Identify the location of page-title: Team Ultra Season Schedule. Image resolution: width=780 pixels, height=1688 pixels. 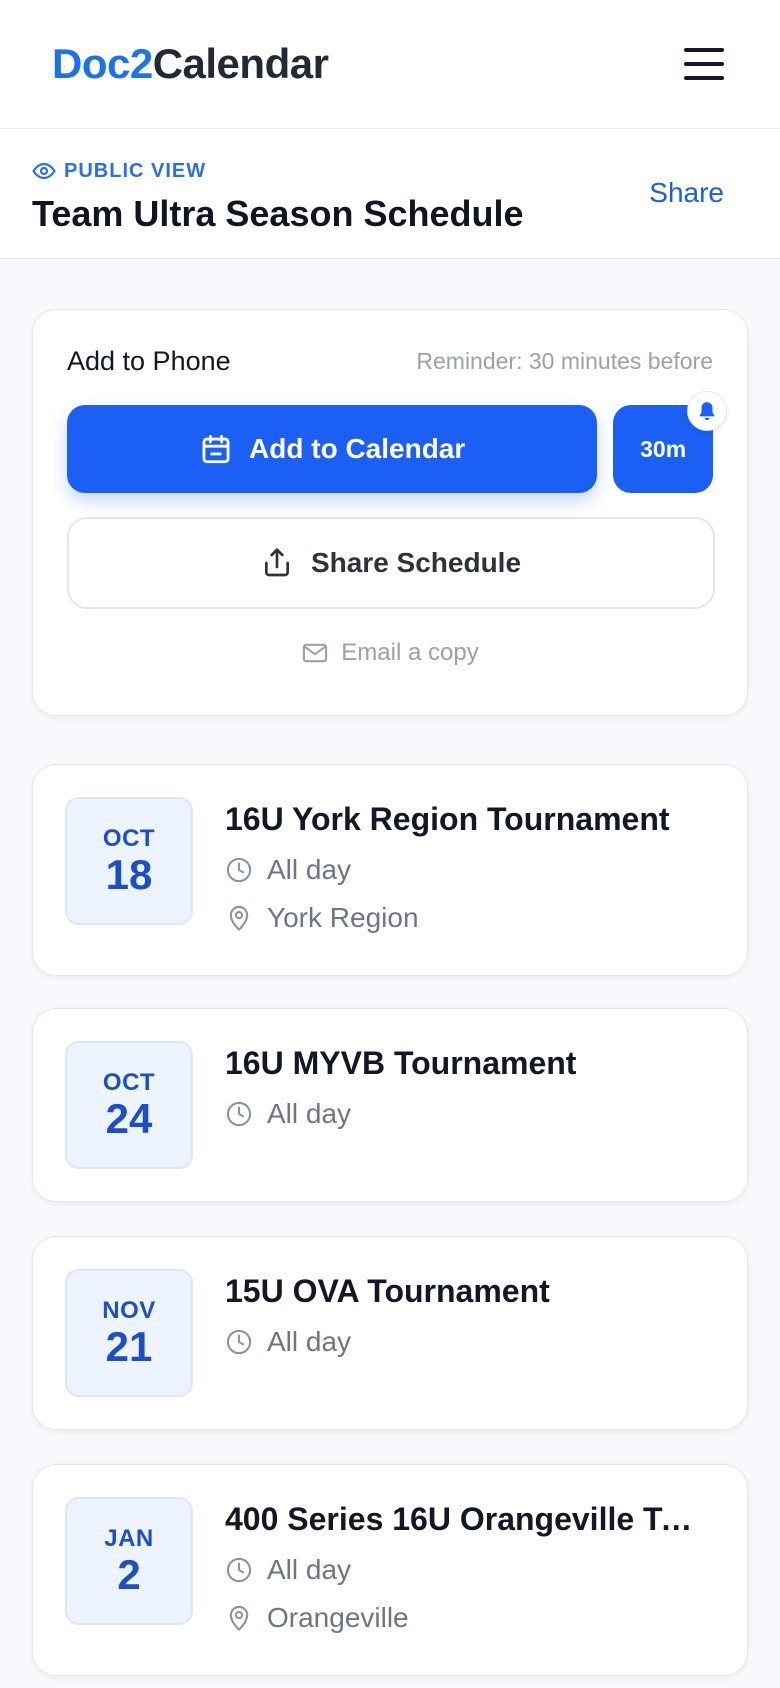
(278, 213).